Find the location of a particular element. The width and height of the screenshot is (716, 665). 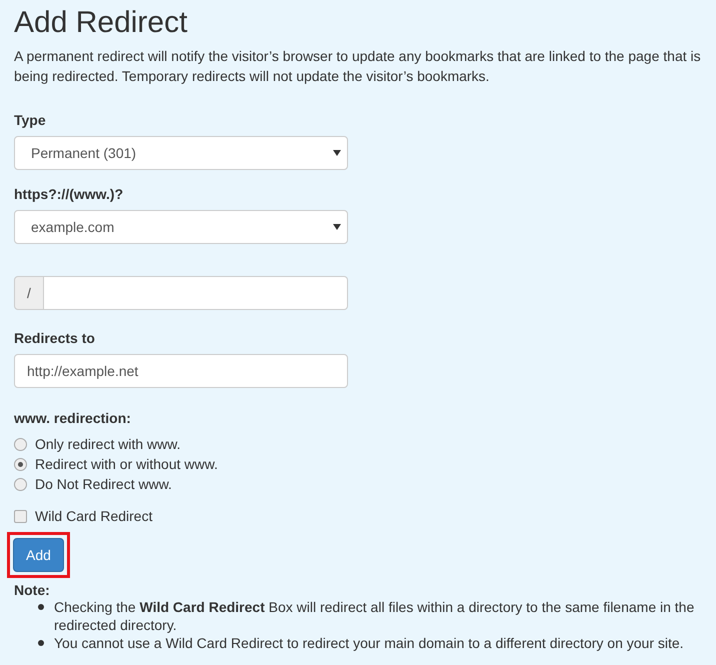

add-button: Add is located at coordinates (38, 555).